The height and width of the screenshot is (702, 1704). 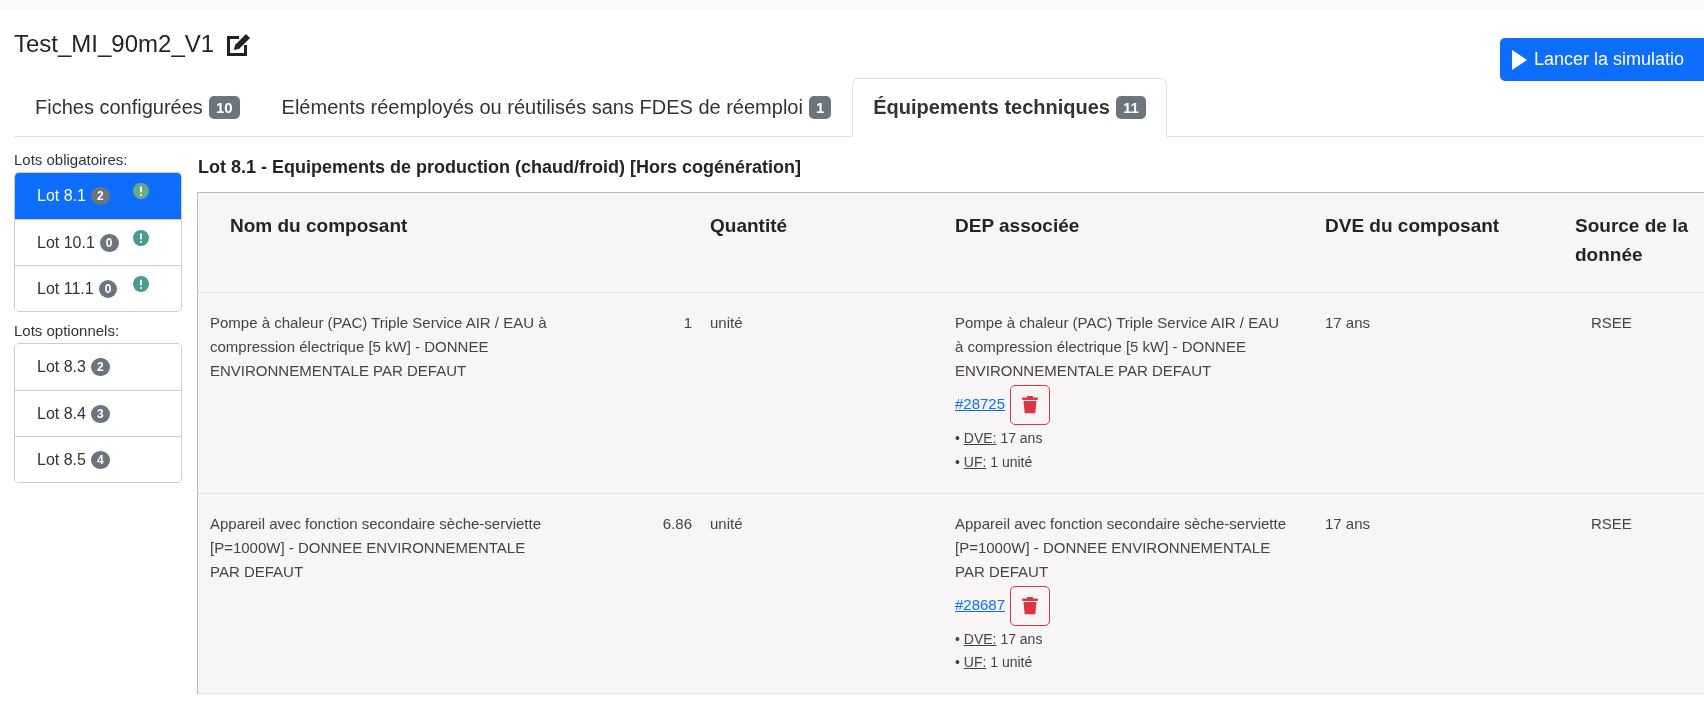 I want to click on dep-description: Pompe à chaleur (PAC) Triple Service AIR / EAU à compression électrique [5 kW] - DONNEE ENVIRONNEMENTALE PAR DEFAUT, so click(x=1117, y=347).